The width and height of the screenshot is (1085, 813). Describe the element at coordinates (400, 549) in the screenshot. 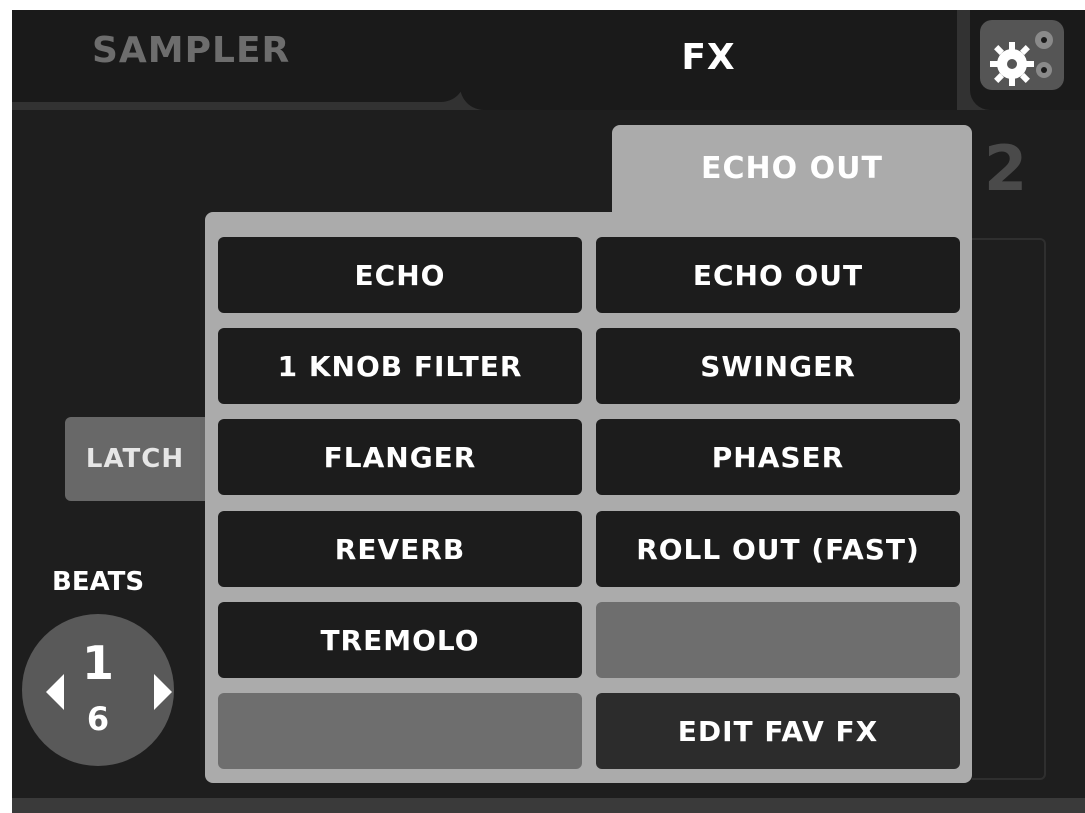

I see `fx-item-reverb: REVERB` at that location.